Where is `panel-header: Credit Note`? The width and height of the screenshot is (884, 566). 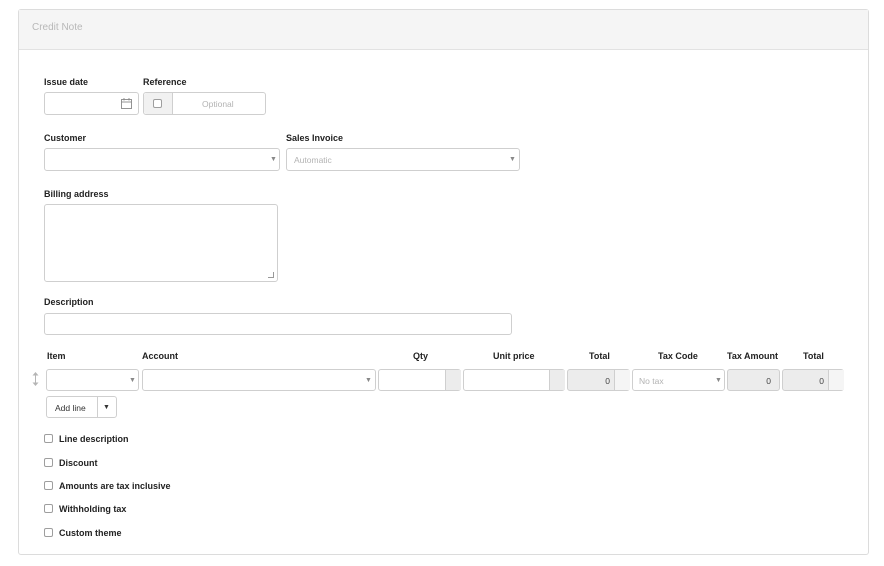
panel-header: Credit Note is located at coordinates (443, 30).